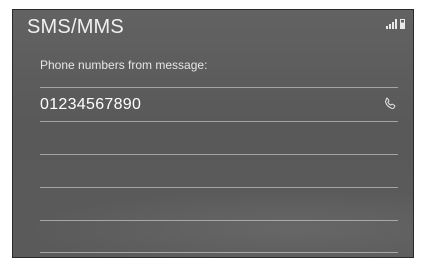 The width and height of the screenshot is (422, 260). What do you see at coordinates (219, 105) in the screenshot?
I see `phone-number-row: 01234567890` at bounding box center [219, 105].